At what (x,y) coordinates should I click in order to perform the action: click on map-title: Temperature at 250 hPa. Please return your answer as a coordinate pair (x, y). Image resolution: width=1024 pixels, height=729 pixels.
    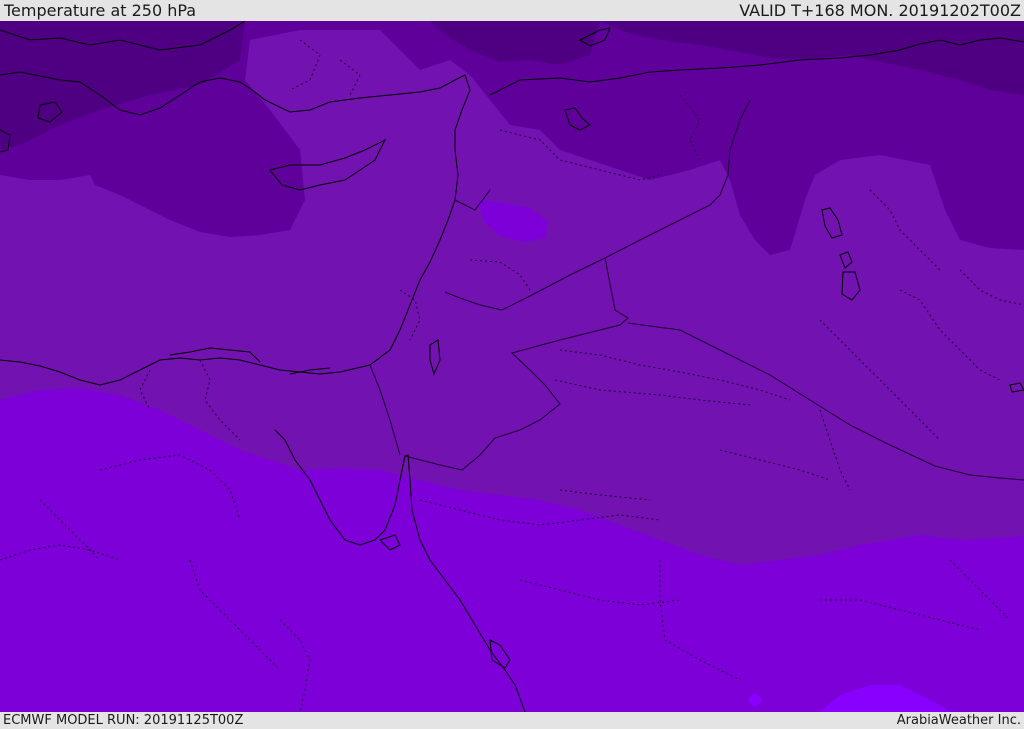
    Looking at the image, I should click on (100, 10).